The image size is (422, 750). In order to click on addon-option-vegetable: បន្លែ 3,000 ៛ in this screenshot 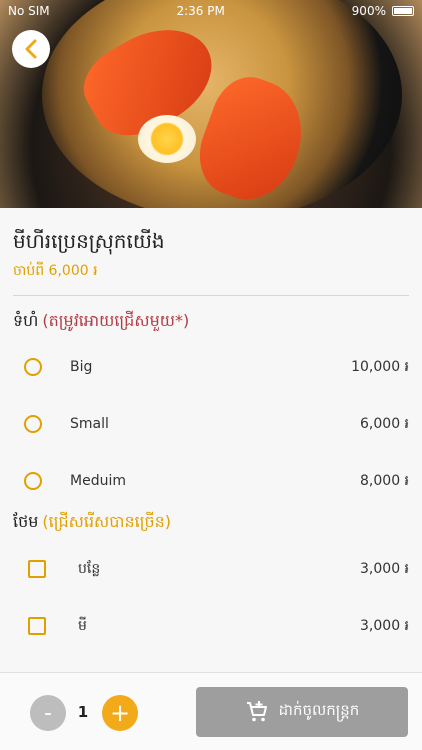, I will do `click(211, 569)`.